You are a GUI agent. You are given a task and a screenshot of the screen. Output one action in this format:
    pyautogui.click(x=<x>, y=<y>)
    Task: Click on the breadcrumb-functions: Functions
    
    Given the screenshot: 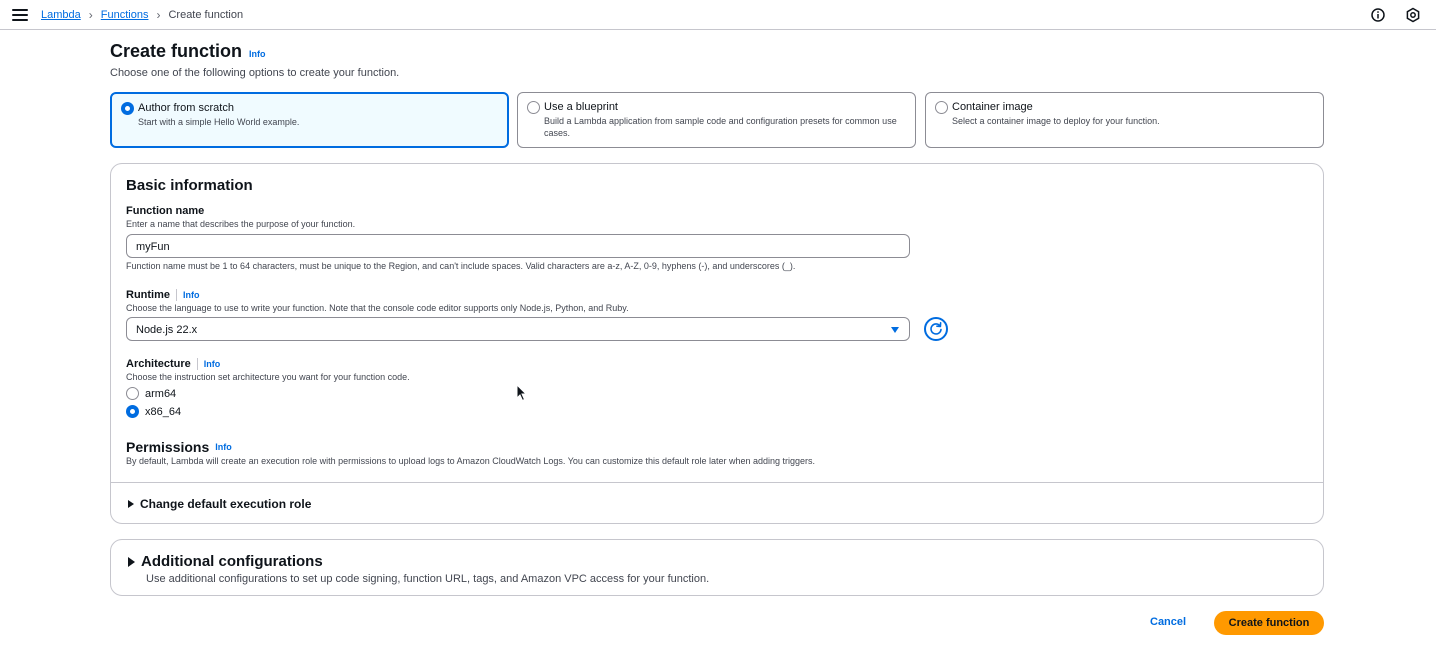 What is the action you would take?
    pyautogui.click(x=125, y=15)
    